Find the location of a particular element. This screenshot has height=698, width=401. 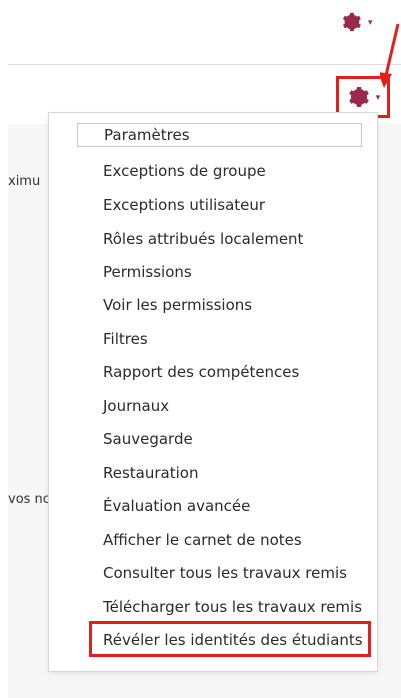

menu-item-journaux: Journaux is located at coordinates (136, 406).